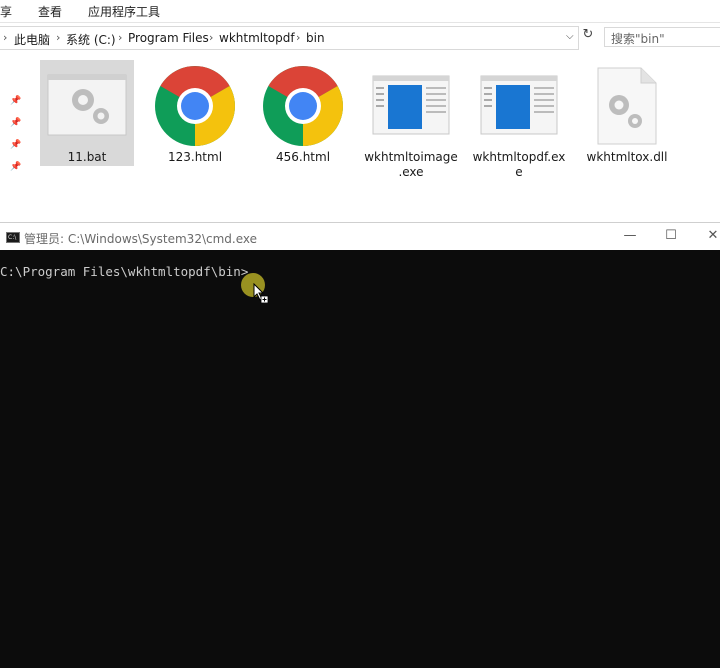  Describe the element at coordinates (261, 293) in the screenshot. I see `mouse-pointer-icon` at that location.